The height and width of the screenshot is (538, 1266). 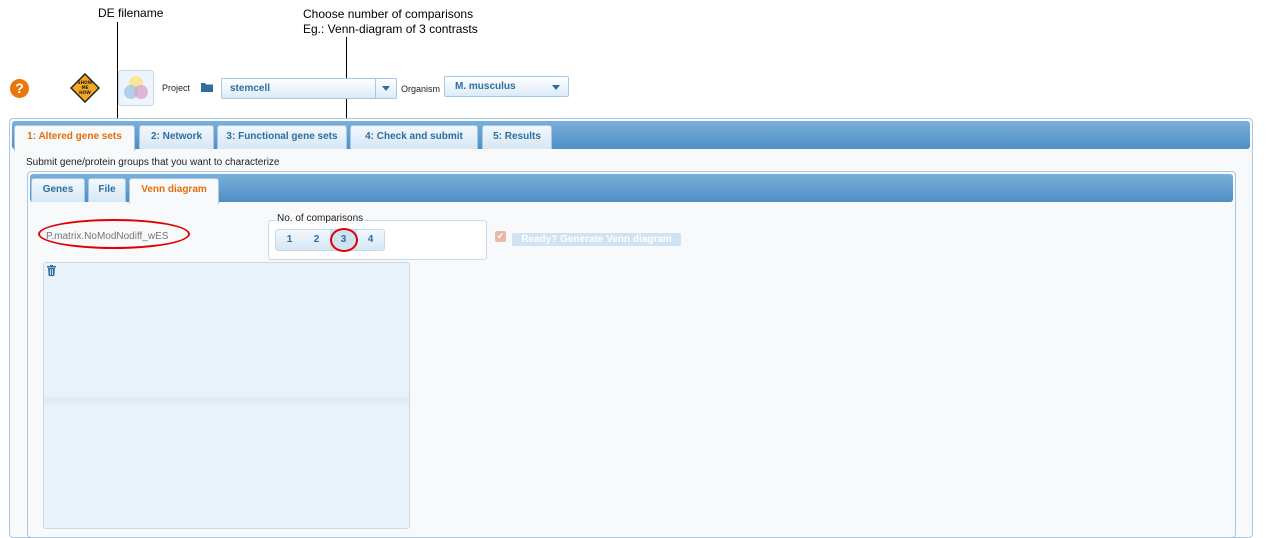 What do you see at coordinates (631, 189) in the screenshot?
I see `sub-tab-bar: Genes File Venn diagram` at bounding box center [631, 189].